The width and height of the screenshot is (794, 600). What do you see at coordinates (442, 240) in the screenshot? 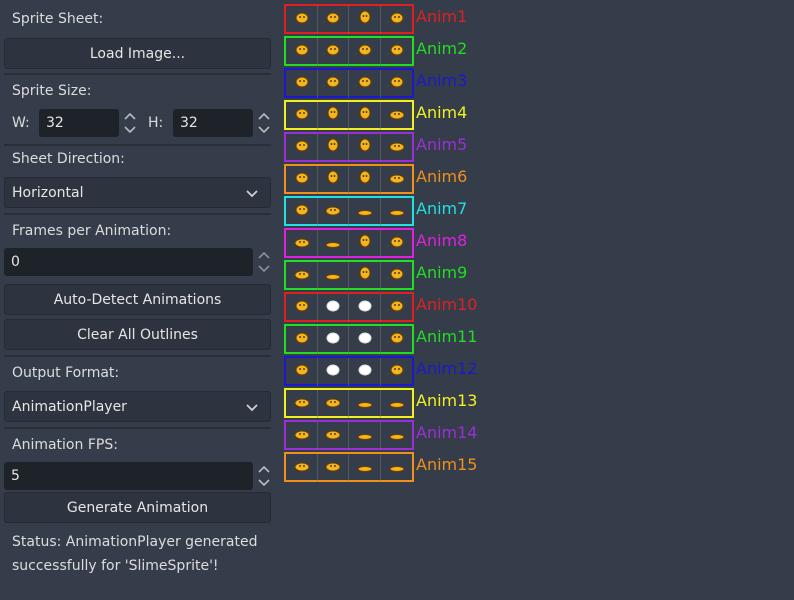
I see `animation-label: Anim8` at bounding box center [442, 240].